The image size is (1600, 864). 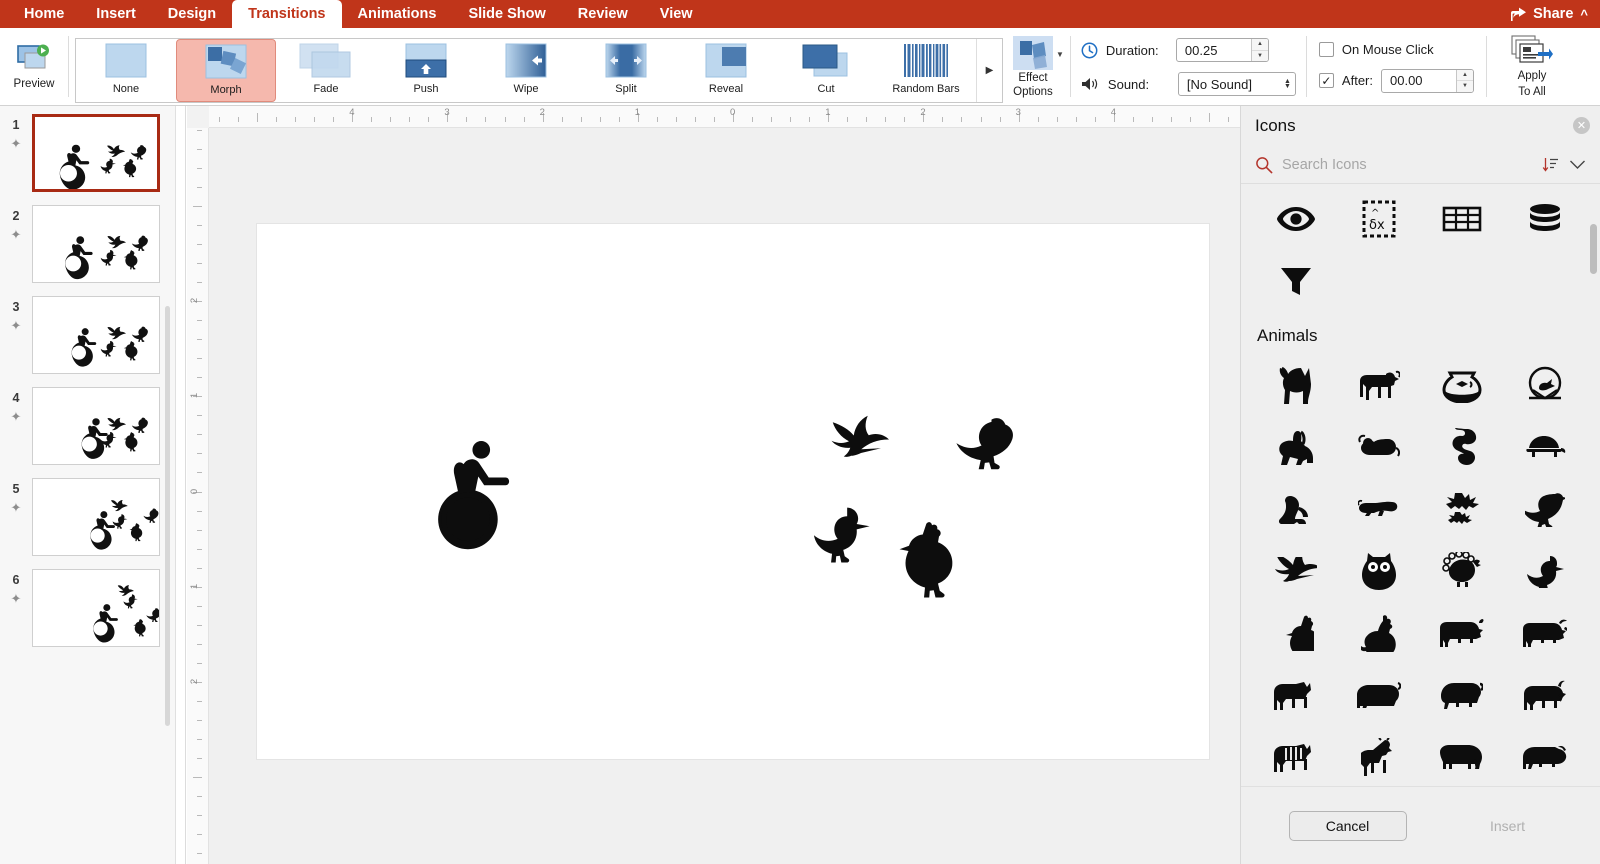 What do you see at coordinates (287, 14) in the screenshot?
I see `menu-tab-transitions: Transitions` at bounding box center [287, 14].